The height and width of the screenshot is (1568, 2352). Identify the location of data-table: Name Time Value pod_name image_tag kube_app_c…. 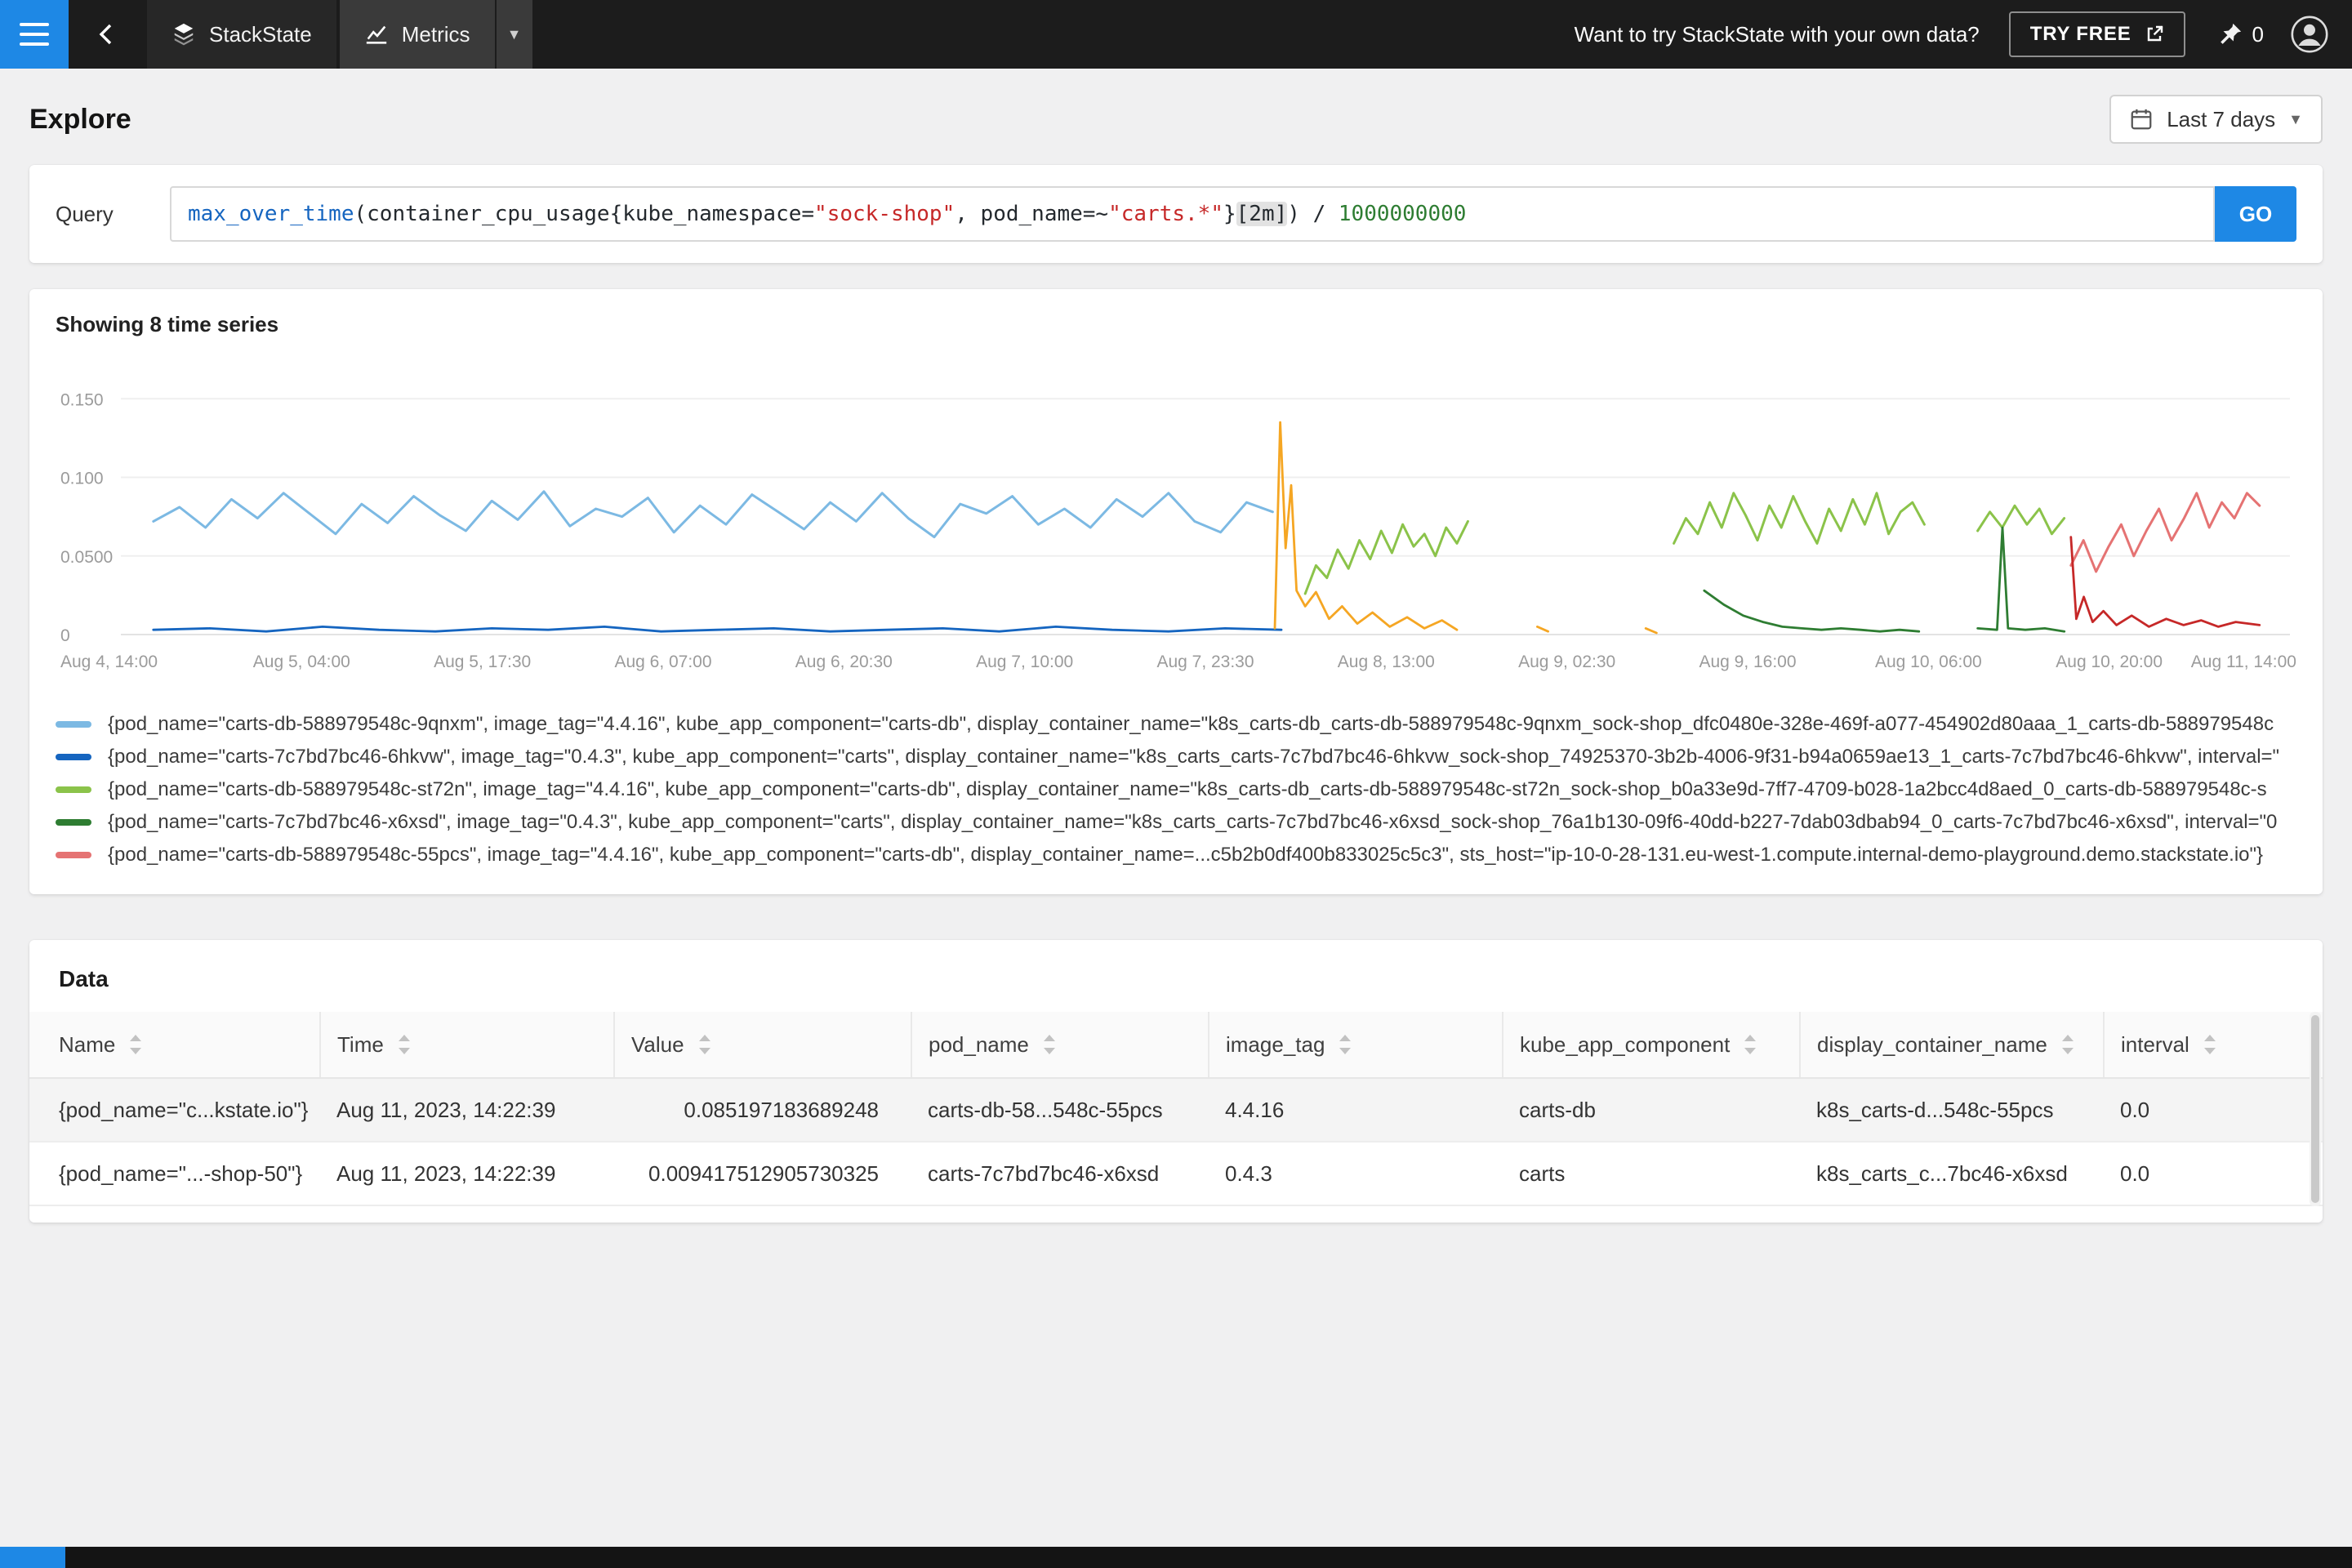
(1176, 1109).